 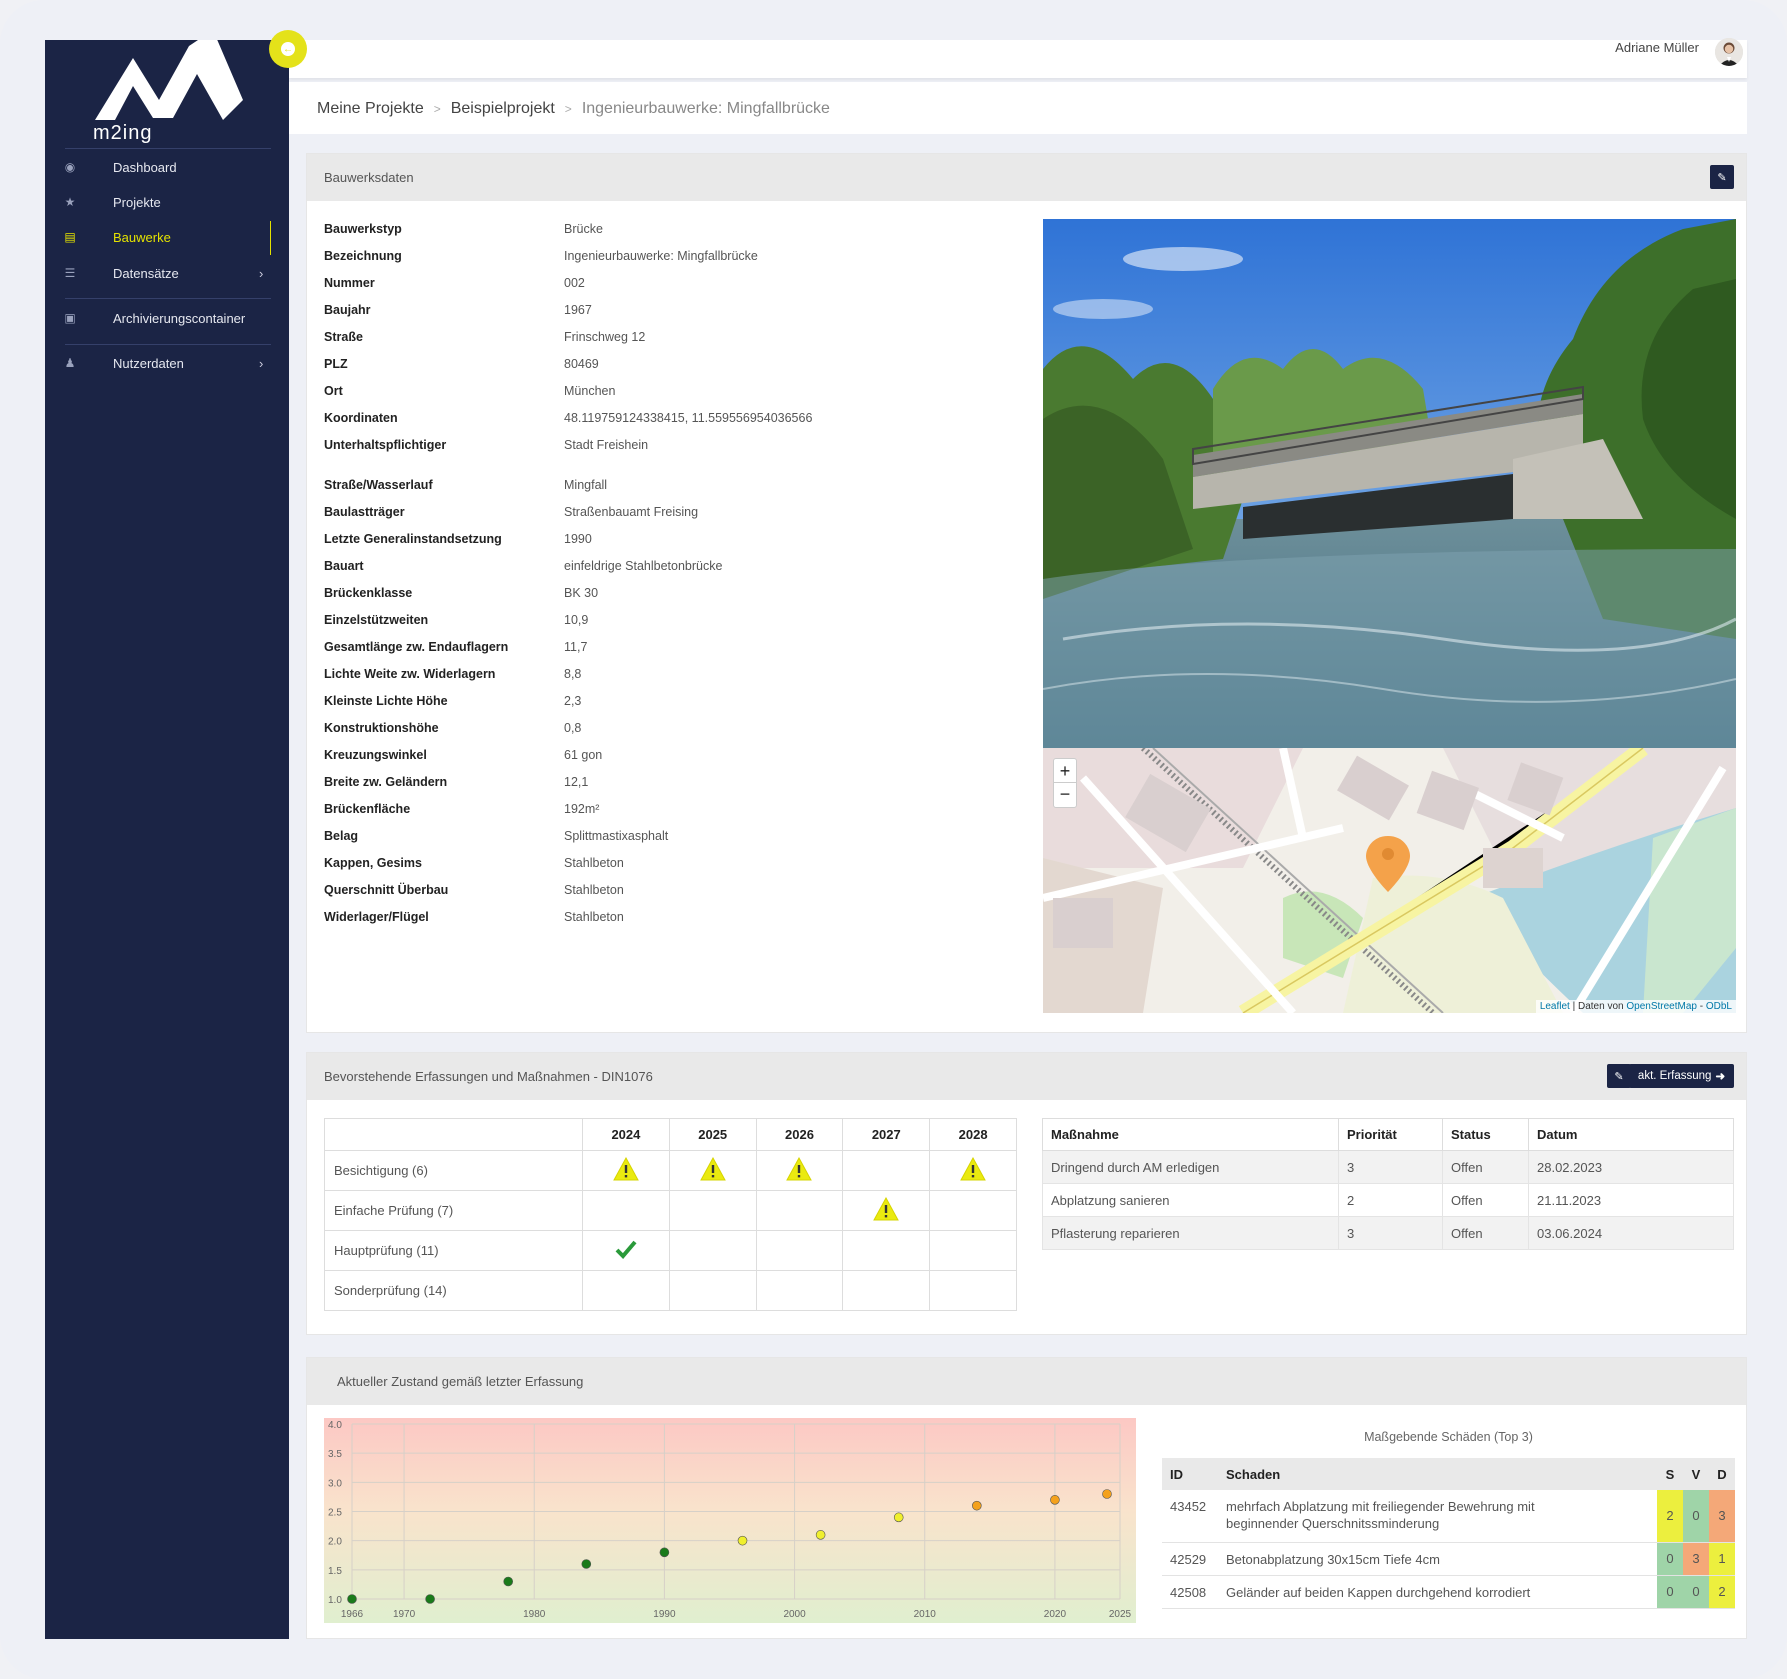 I want to click on warning-icon, so click(x=626, y=1170).